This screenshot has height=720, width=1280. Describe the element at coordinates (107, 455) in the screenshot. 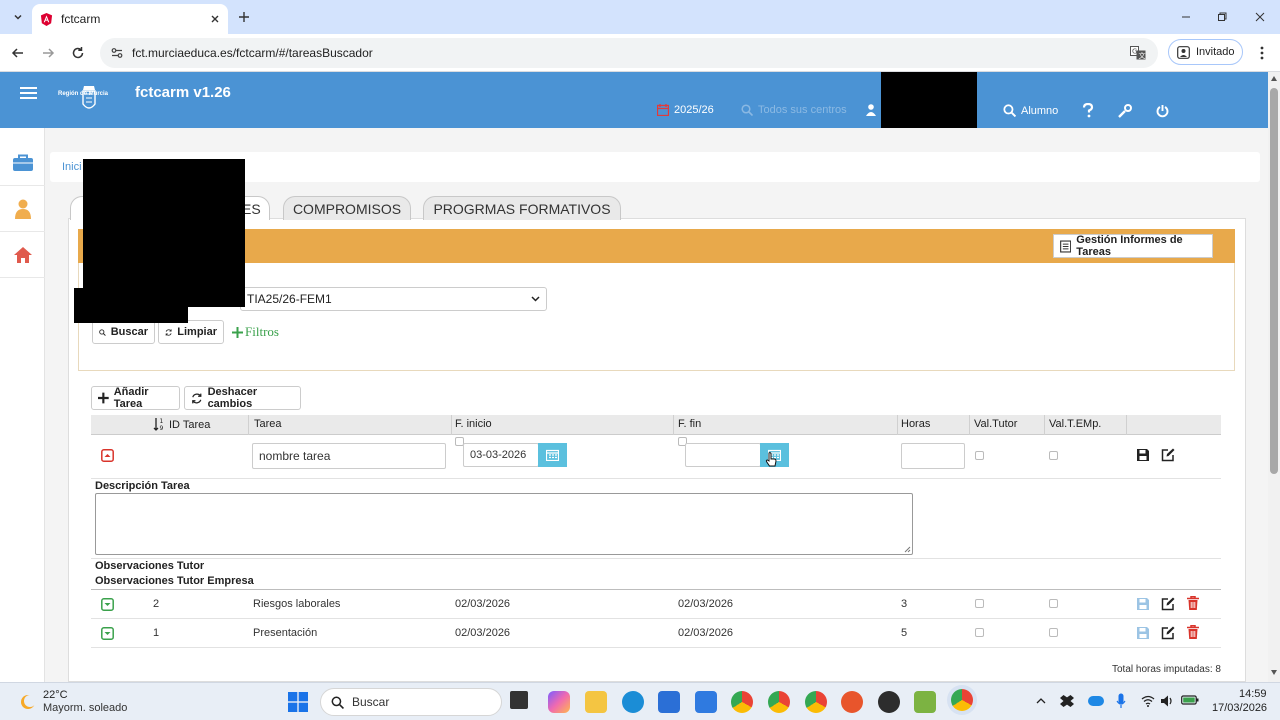

I see `collapse-icon` at that location.